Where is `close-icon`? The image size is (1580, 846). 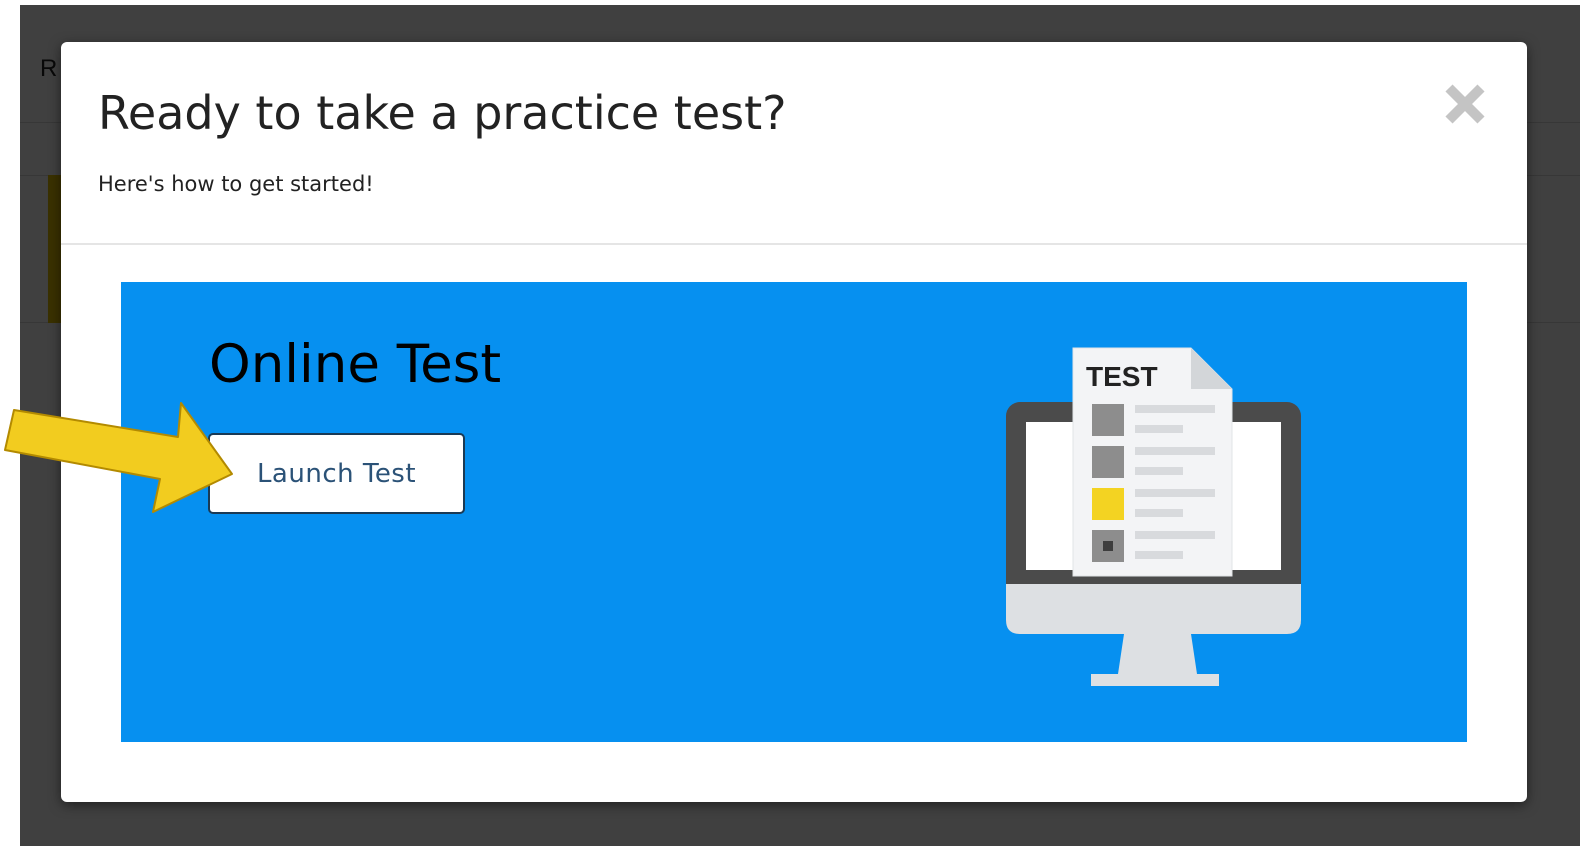 close-icon is located at coordinates (1465, 104).